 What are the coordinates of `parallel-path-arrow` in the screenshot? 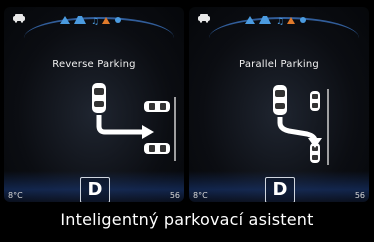 It's located at (297, 129).